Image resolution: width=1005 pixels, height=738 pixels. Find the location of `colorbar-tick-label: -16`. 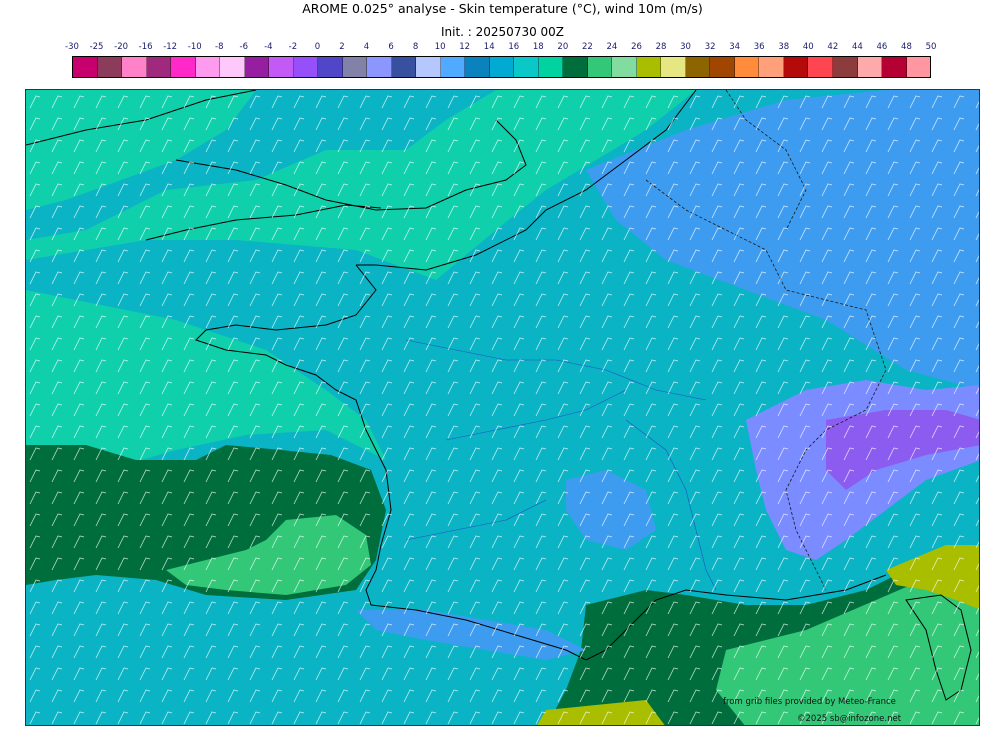

colorbar-tick-label: -16 is located at coordinates (145, 47).